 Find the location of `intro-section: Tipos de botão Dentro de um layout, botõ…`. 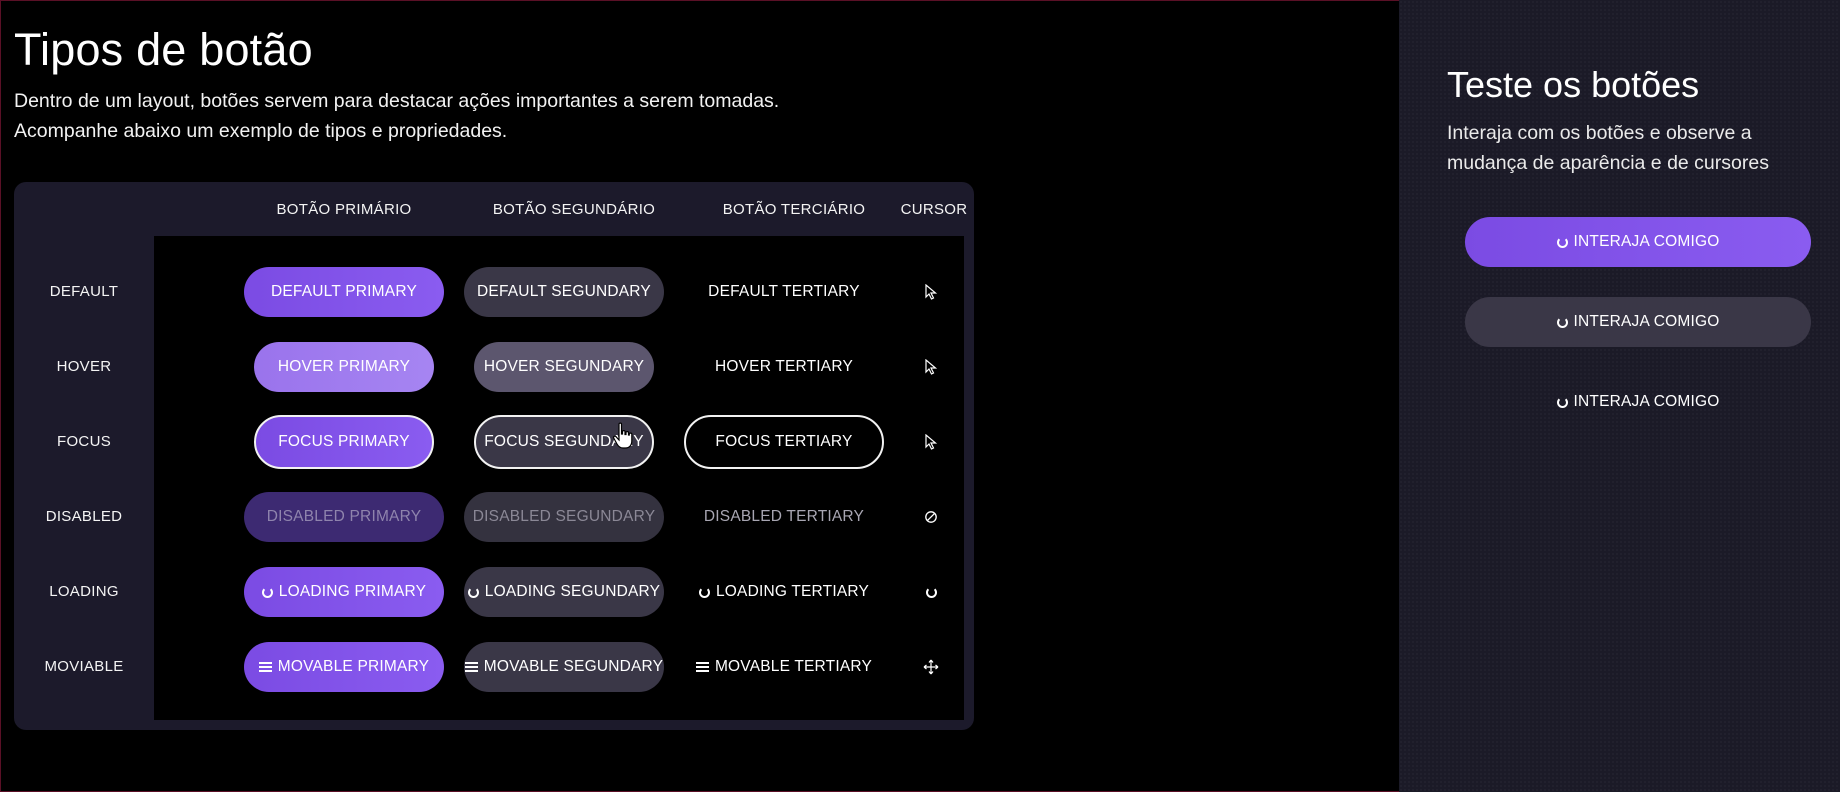

intro-section: Tipos de botão Dentro de um layout, botõ… is located at coordinates (396, 85).